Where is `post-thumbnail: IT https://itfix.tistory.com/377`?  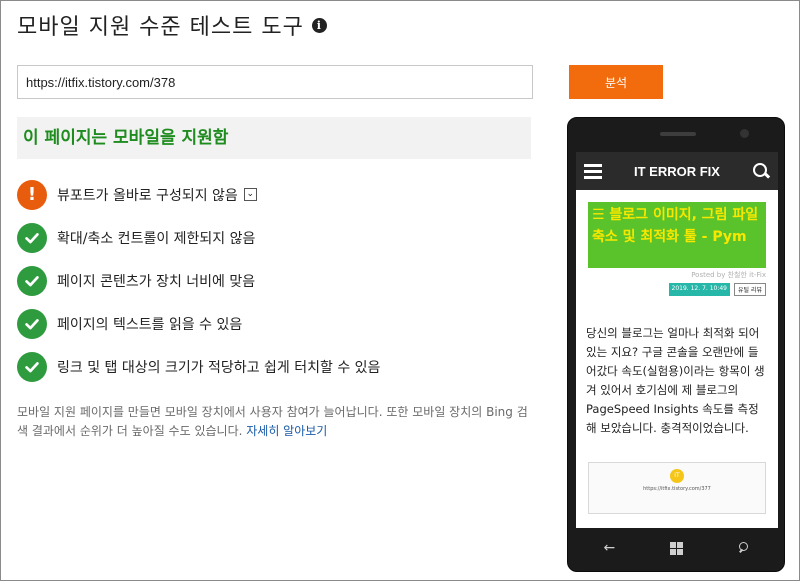 post-thumbnail: IT https://itfix.tistory.com/377 is located at coordinates (677, 488).